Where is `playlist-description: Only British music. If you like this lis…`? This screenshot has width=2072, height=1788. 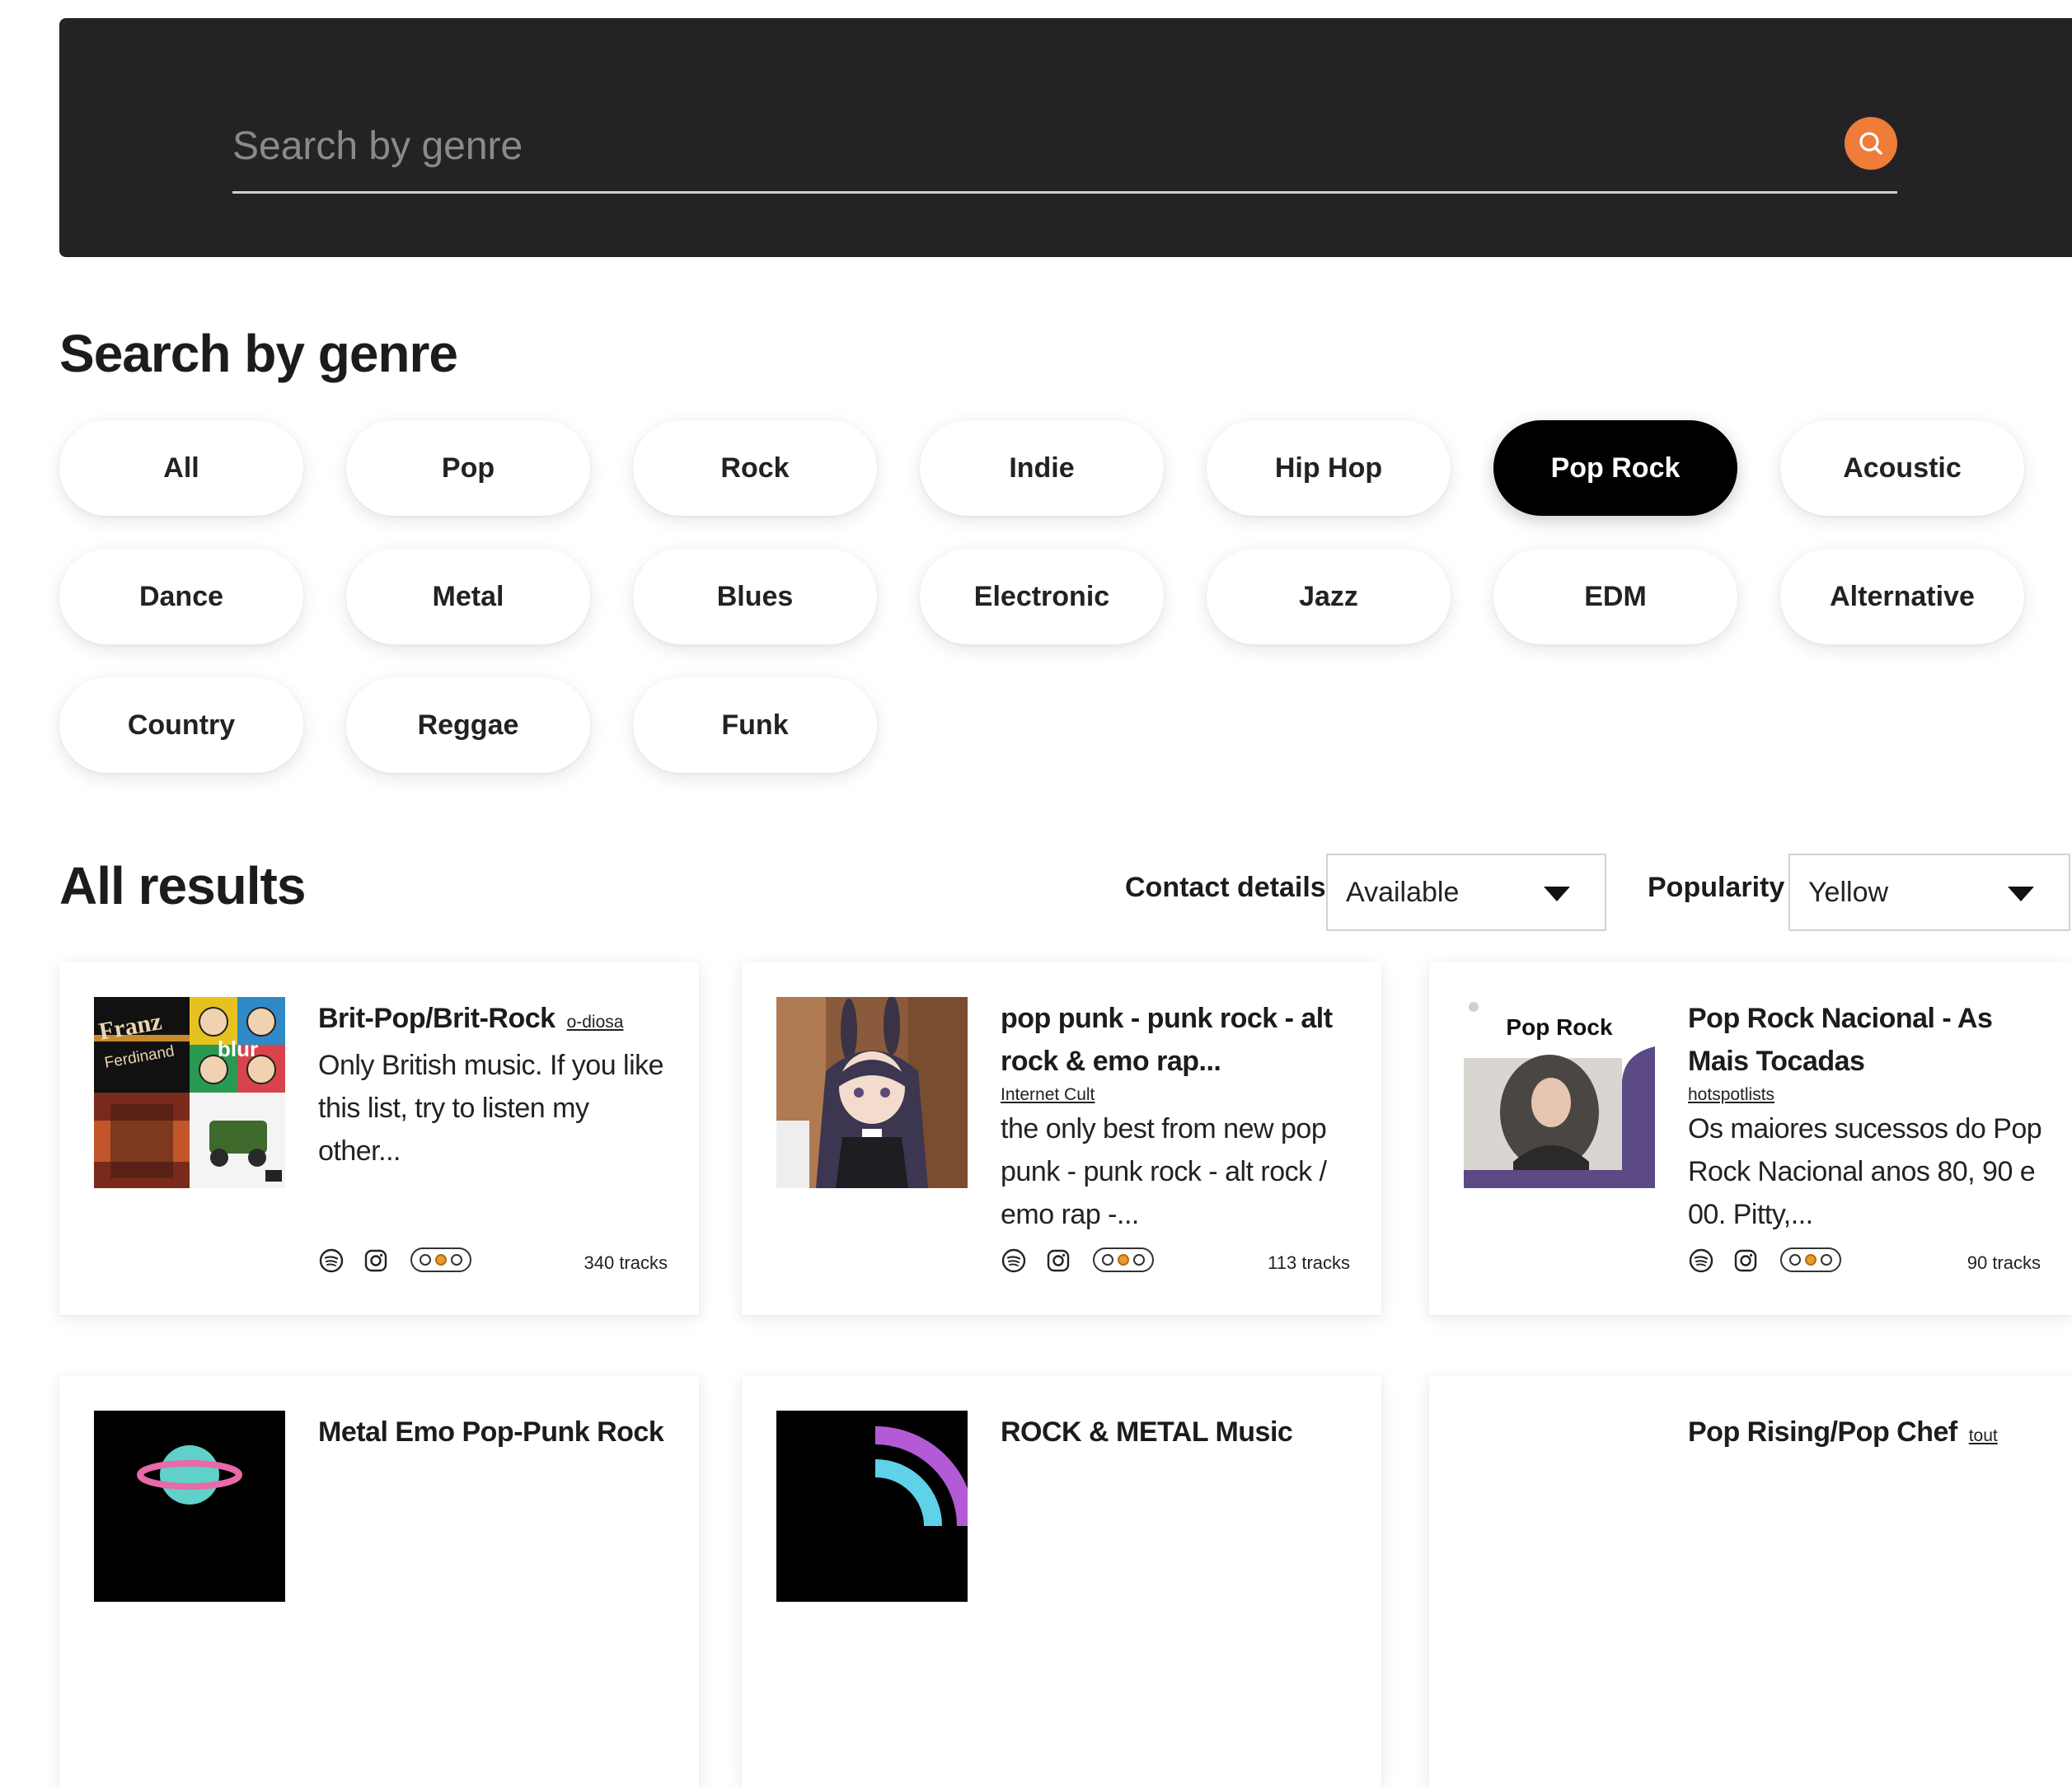
playlist-description: Only British music. If you like this lis… is located at coordinates (491, 1108).